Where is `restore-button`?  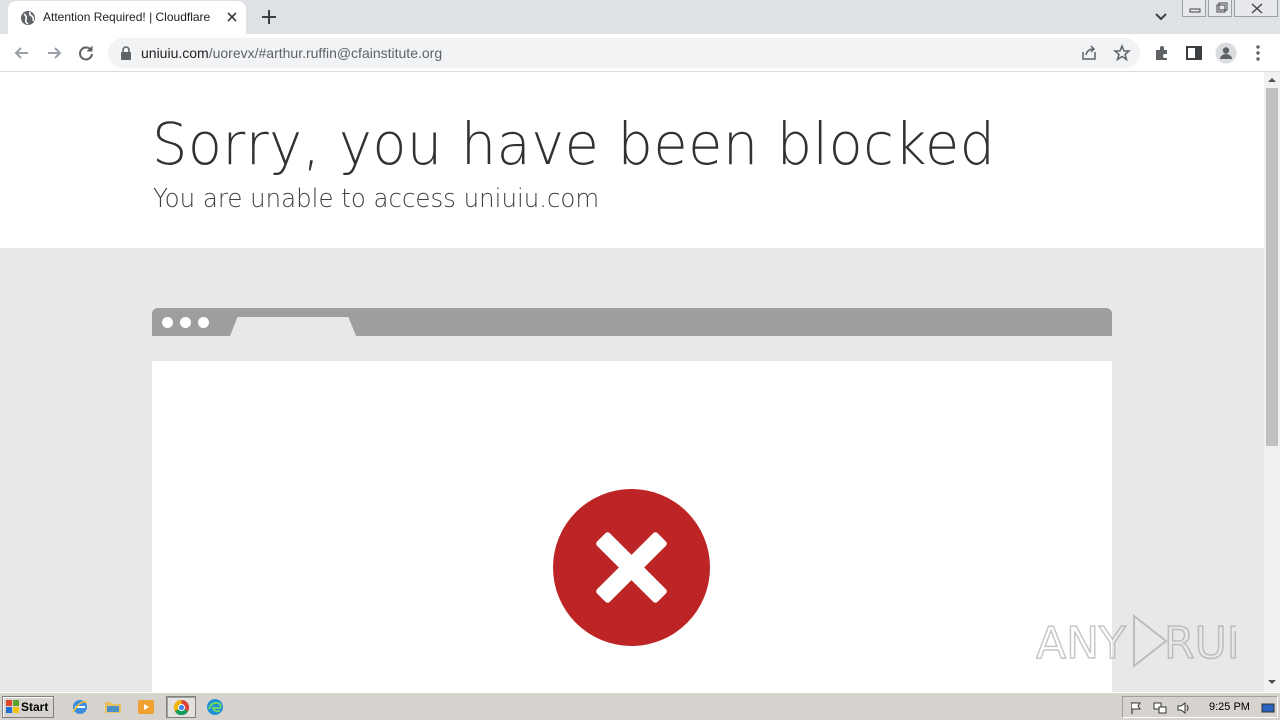
restore-button is located at coordinates (1220, 8).